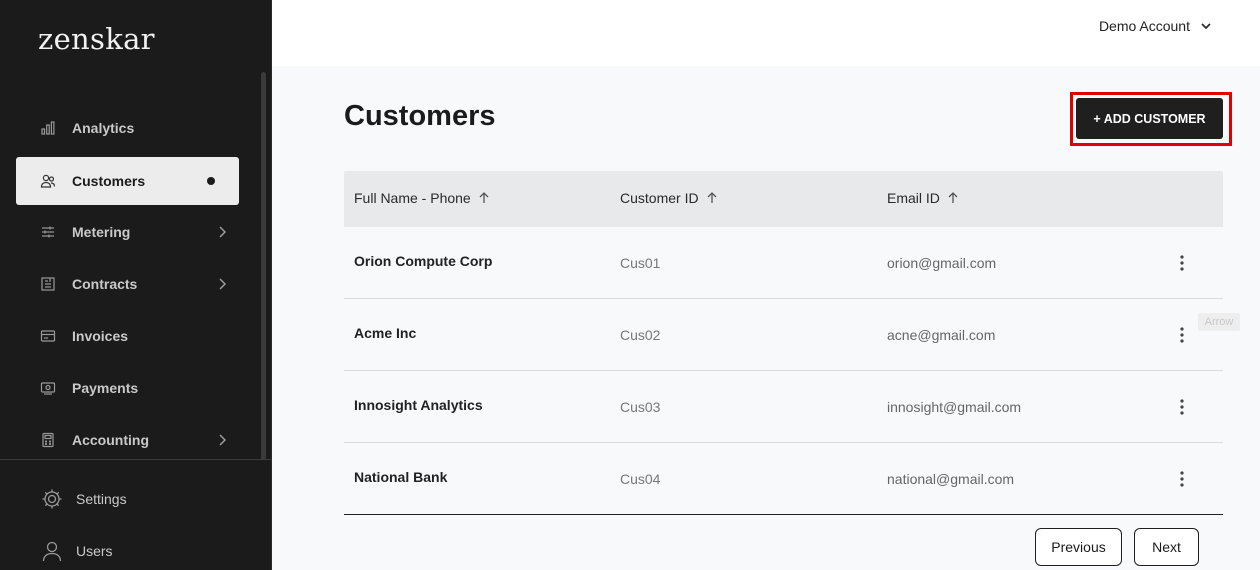 This screenshot has width=1260, height=570. Describe the element at coordinates (640, 479) in the screenshot. I see `customer-id: Cus04` at that location.